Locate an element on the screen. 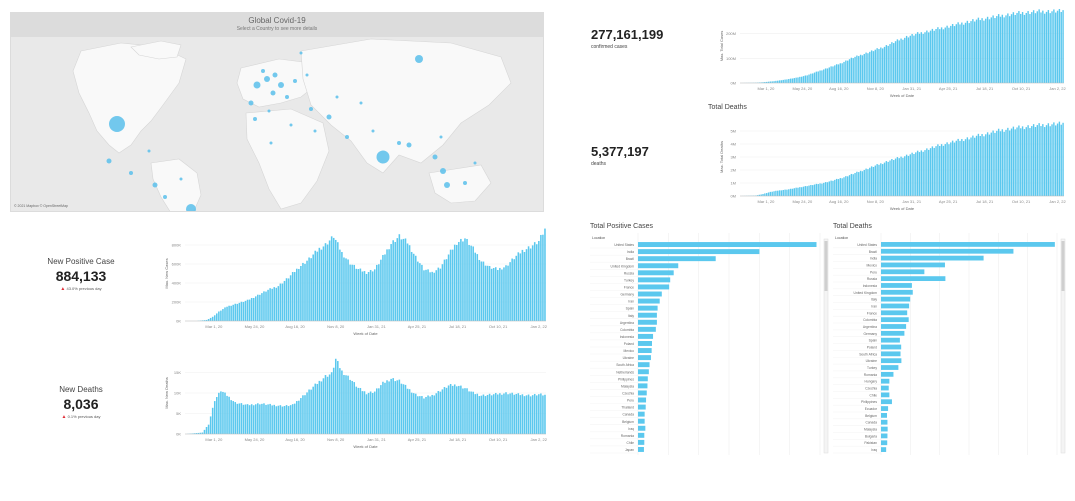  country-label: Spain is located at coordinates (630, 309).